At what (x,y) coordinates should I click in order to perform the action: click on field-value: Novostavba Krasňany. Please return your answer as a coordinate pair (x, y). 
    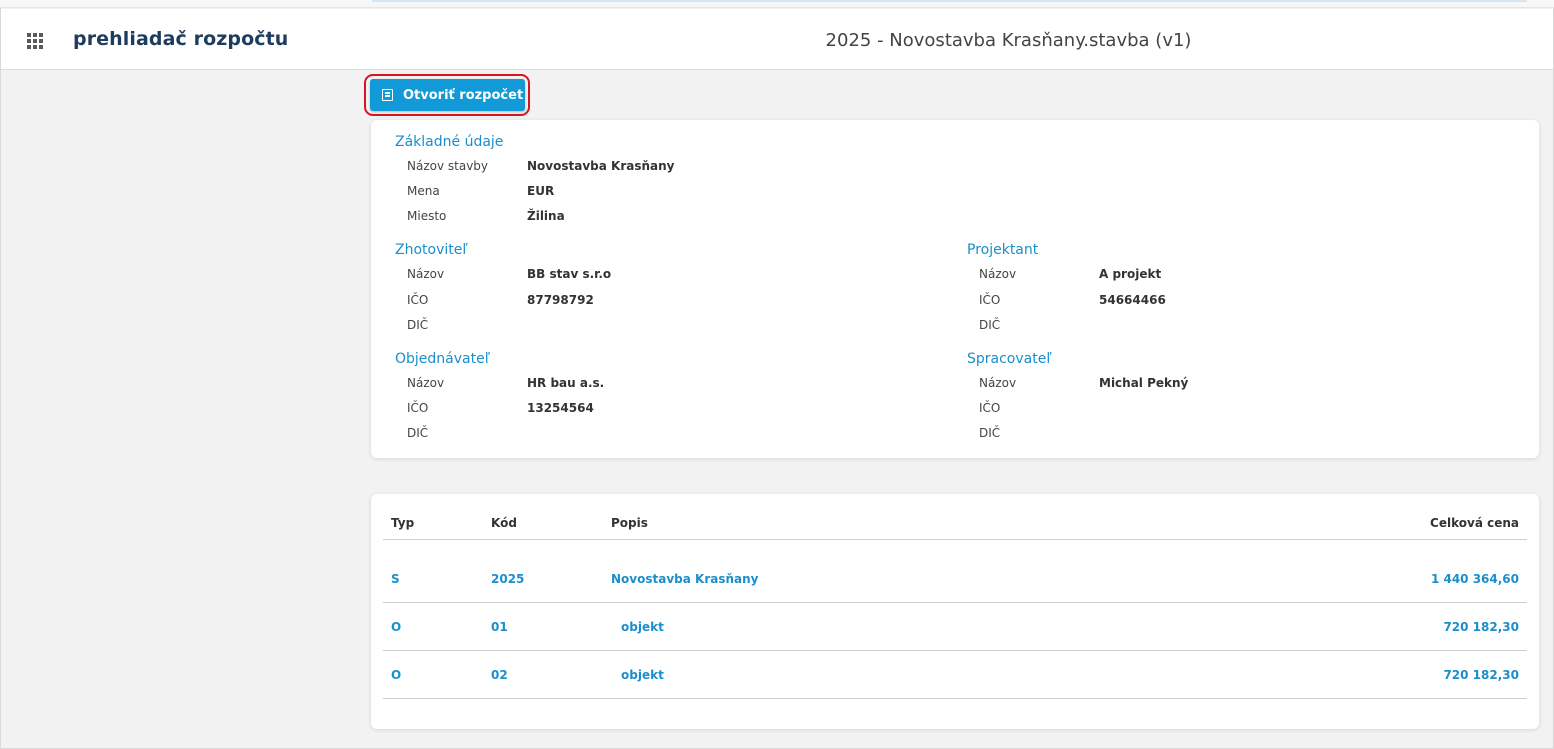
    Looking at the image, I should click on (601, 166).